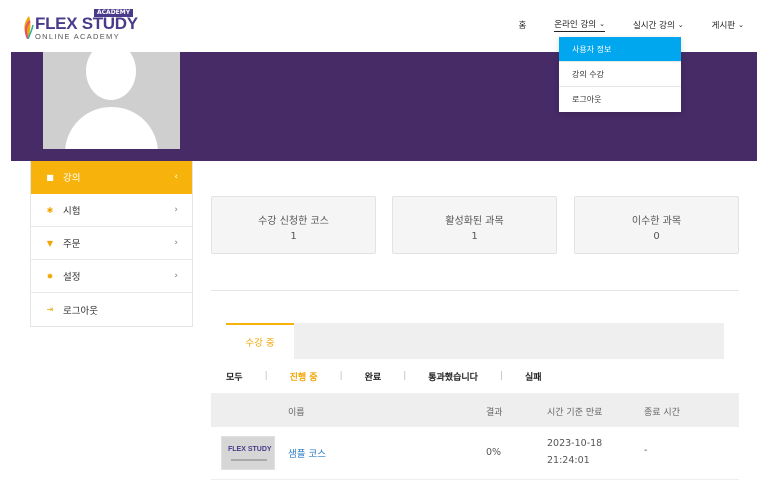 This screenshot has height=493, width=768. I want to click on column-header-name: 이름, so click(296, 413).